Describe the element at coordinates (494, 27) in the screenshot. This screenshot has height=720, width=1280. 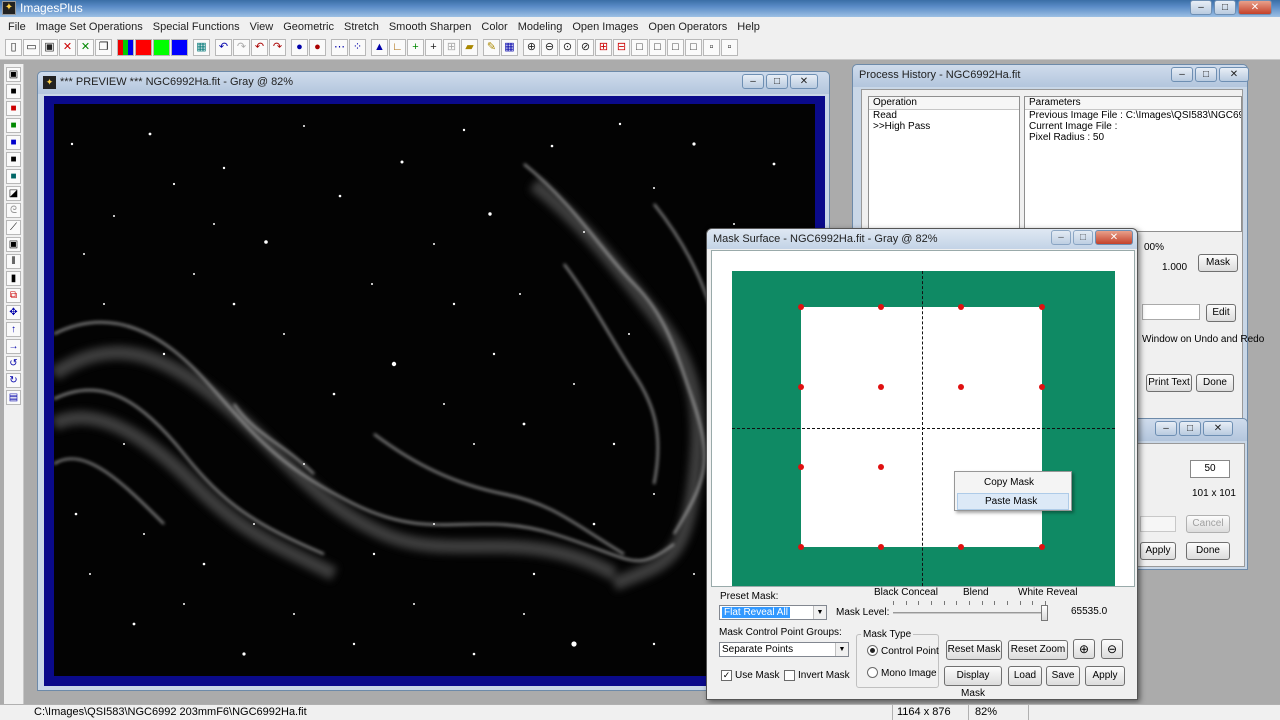
I see `menu-item-color: Color` at that location.